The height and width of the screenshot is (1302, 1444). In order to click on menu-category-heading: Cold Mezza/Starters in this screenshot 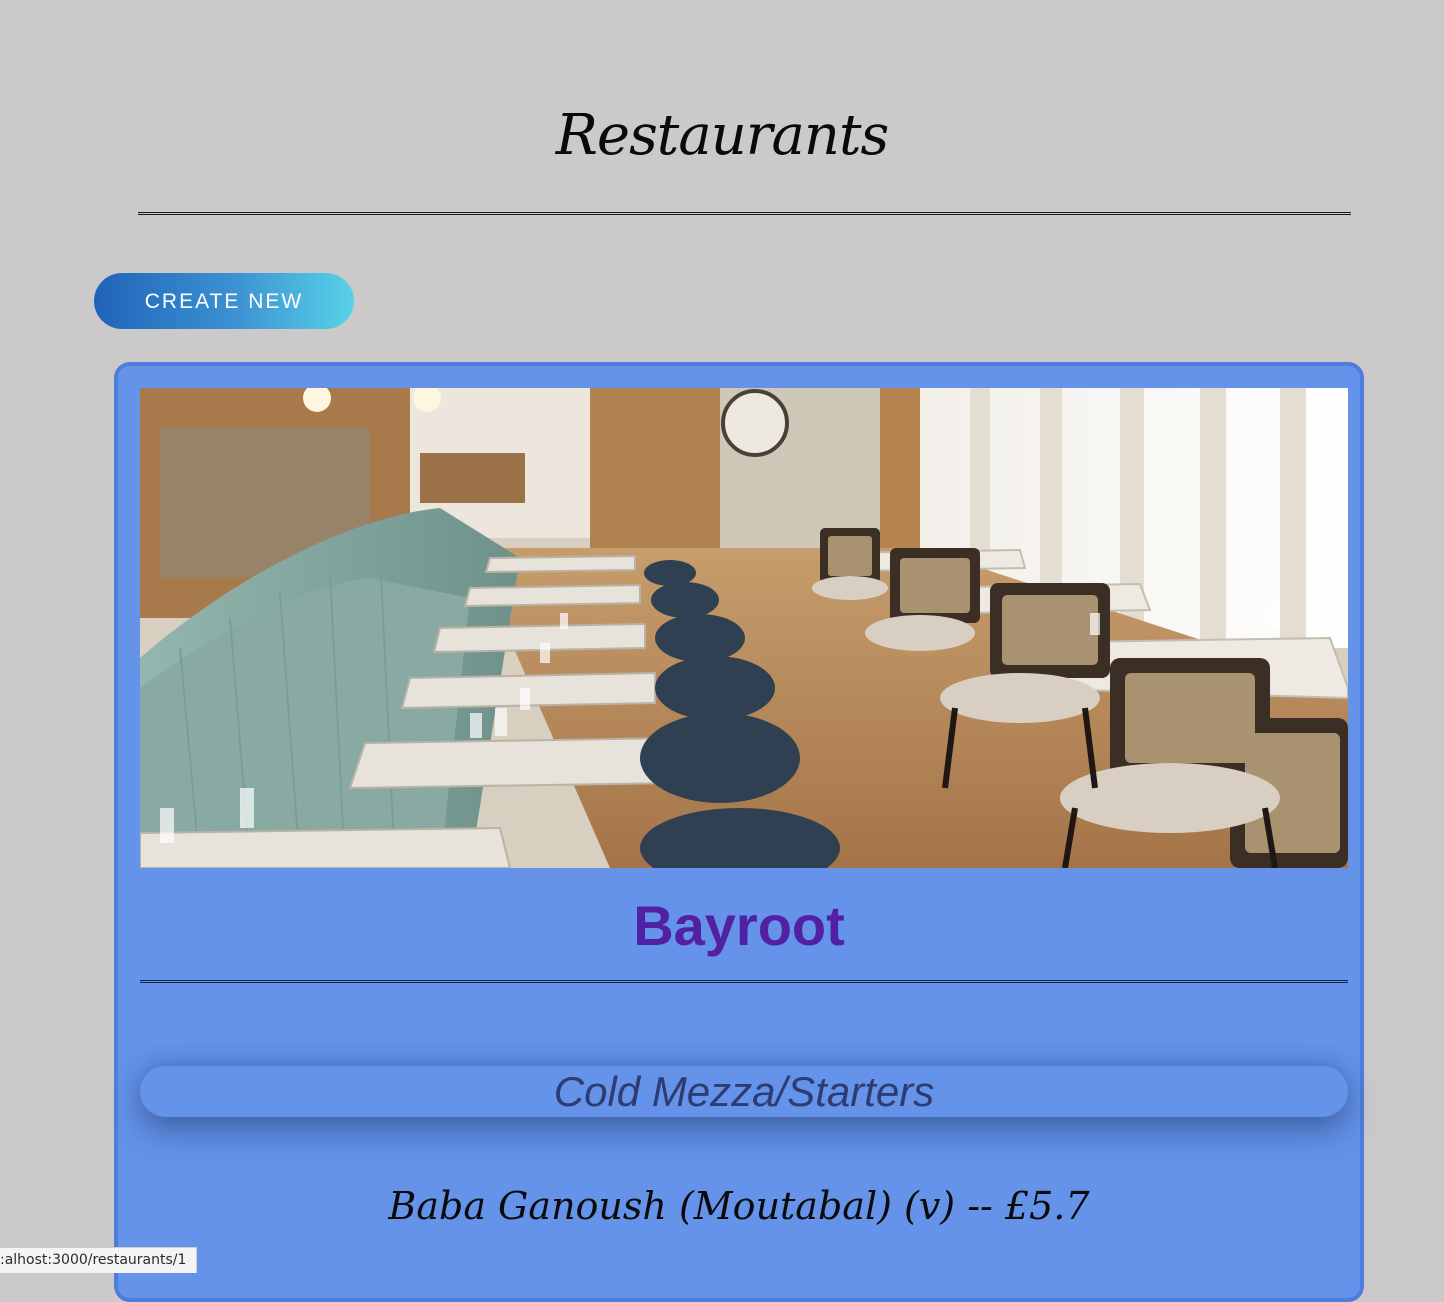, I will do `click(744, 1091)`.